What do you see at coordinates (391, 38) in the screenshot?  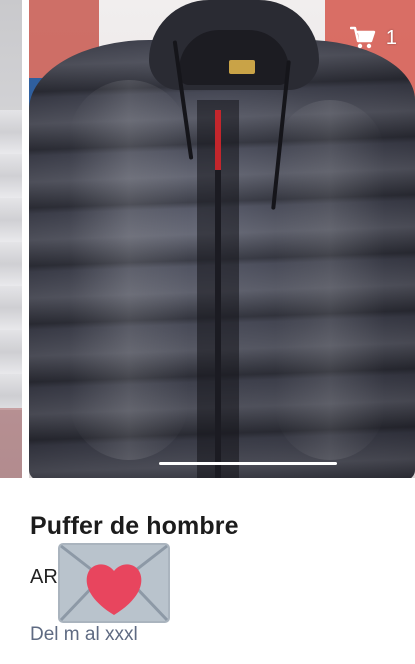 I see `cart-count-badge: 1` at bounding box center [391, 38].